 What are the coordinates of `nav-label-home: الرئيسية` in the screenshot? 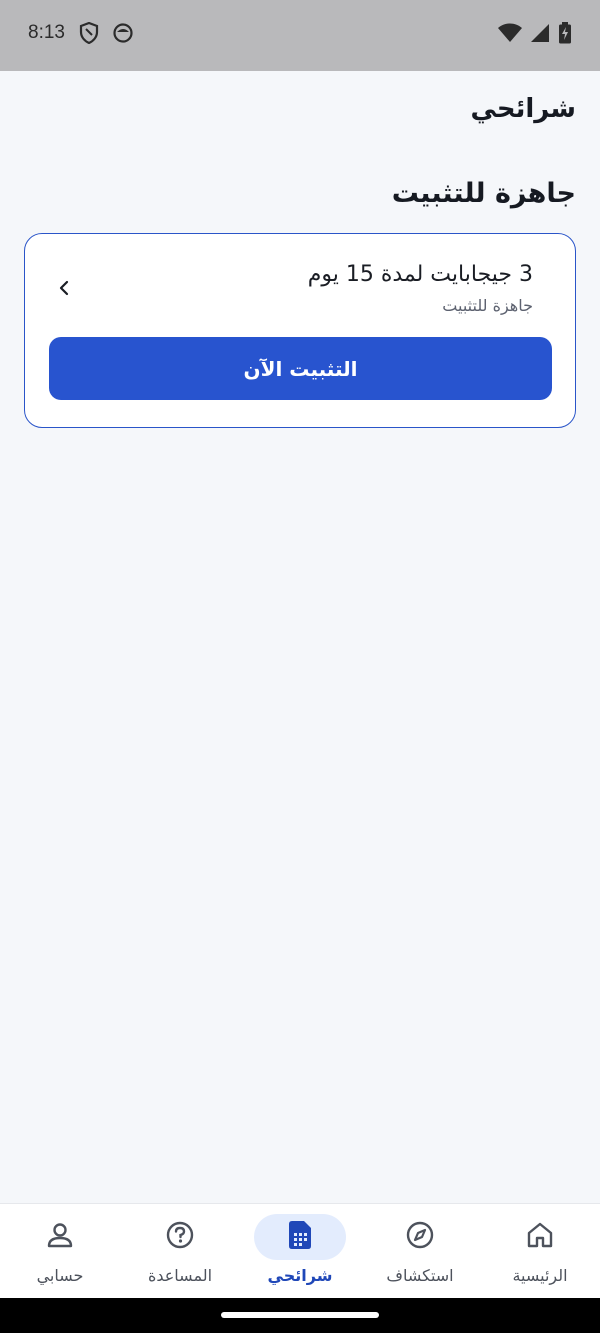 It's located at (540, 1275).